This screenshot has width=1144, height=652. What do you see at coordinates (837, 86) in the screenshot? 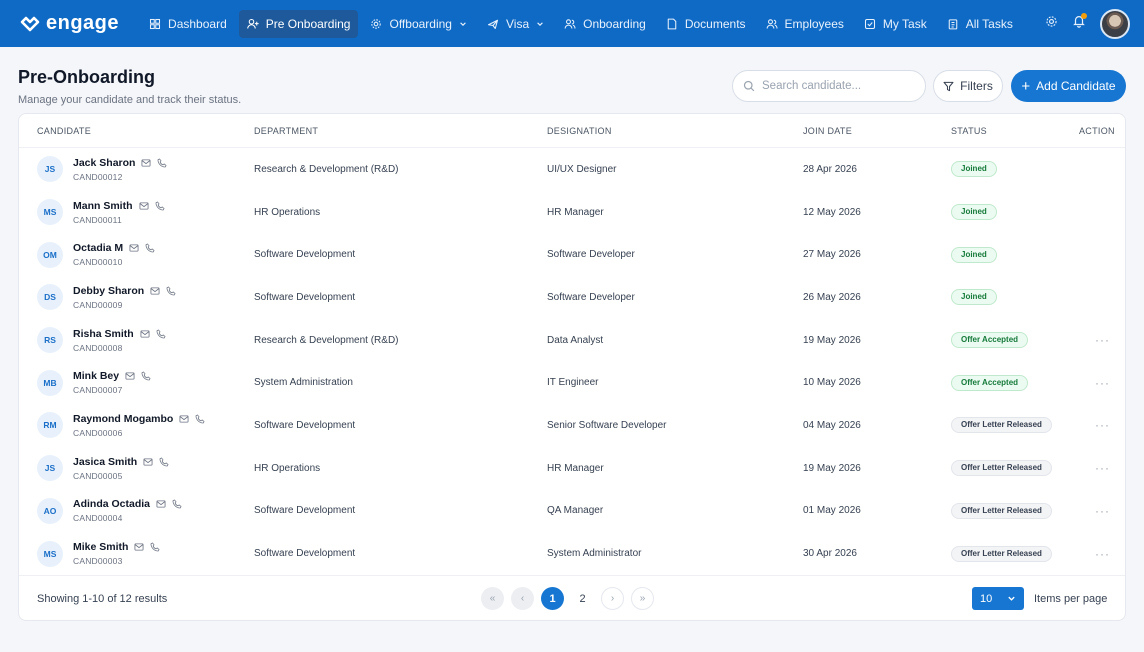
I see `search-input` at bounding box center [837, 86].